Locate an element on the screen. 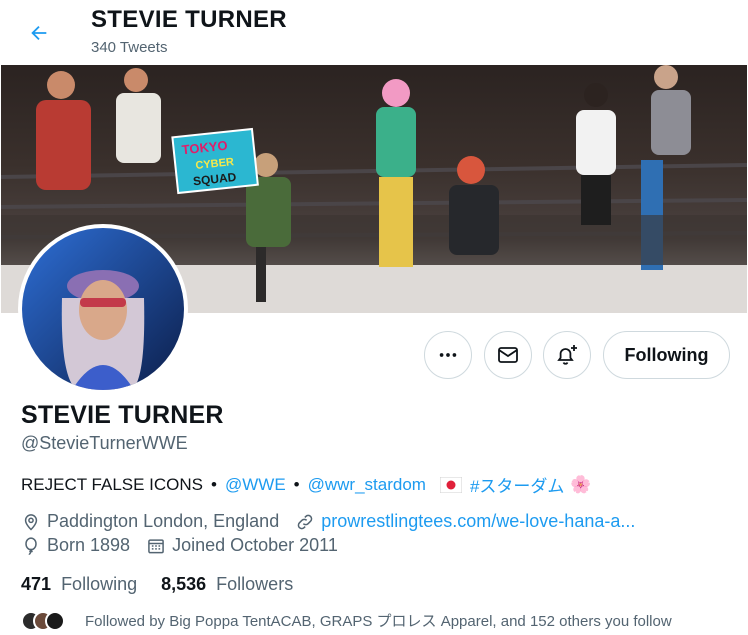 The height and width of the screenshot is (635, 748). hashtag-stardom-link: #スターダム is located at coordinates (517, 484).